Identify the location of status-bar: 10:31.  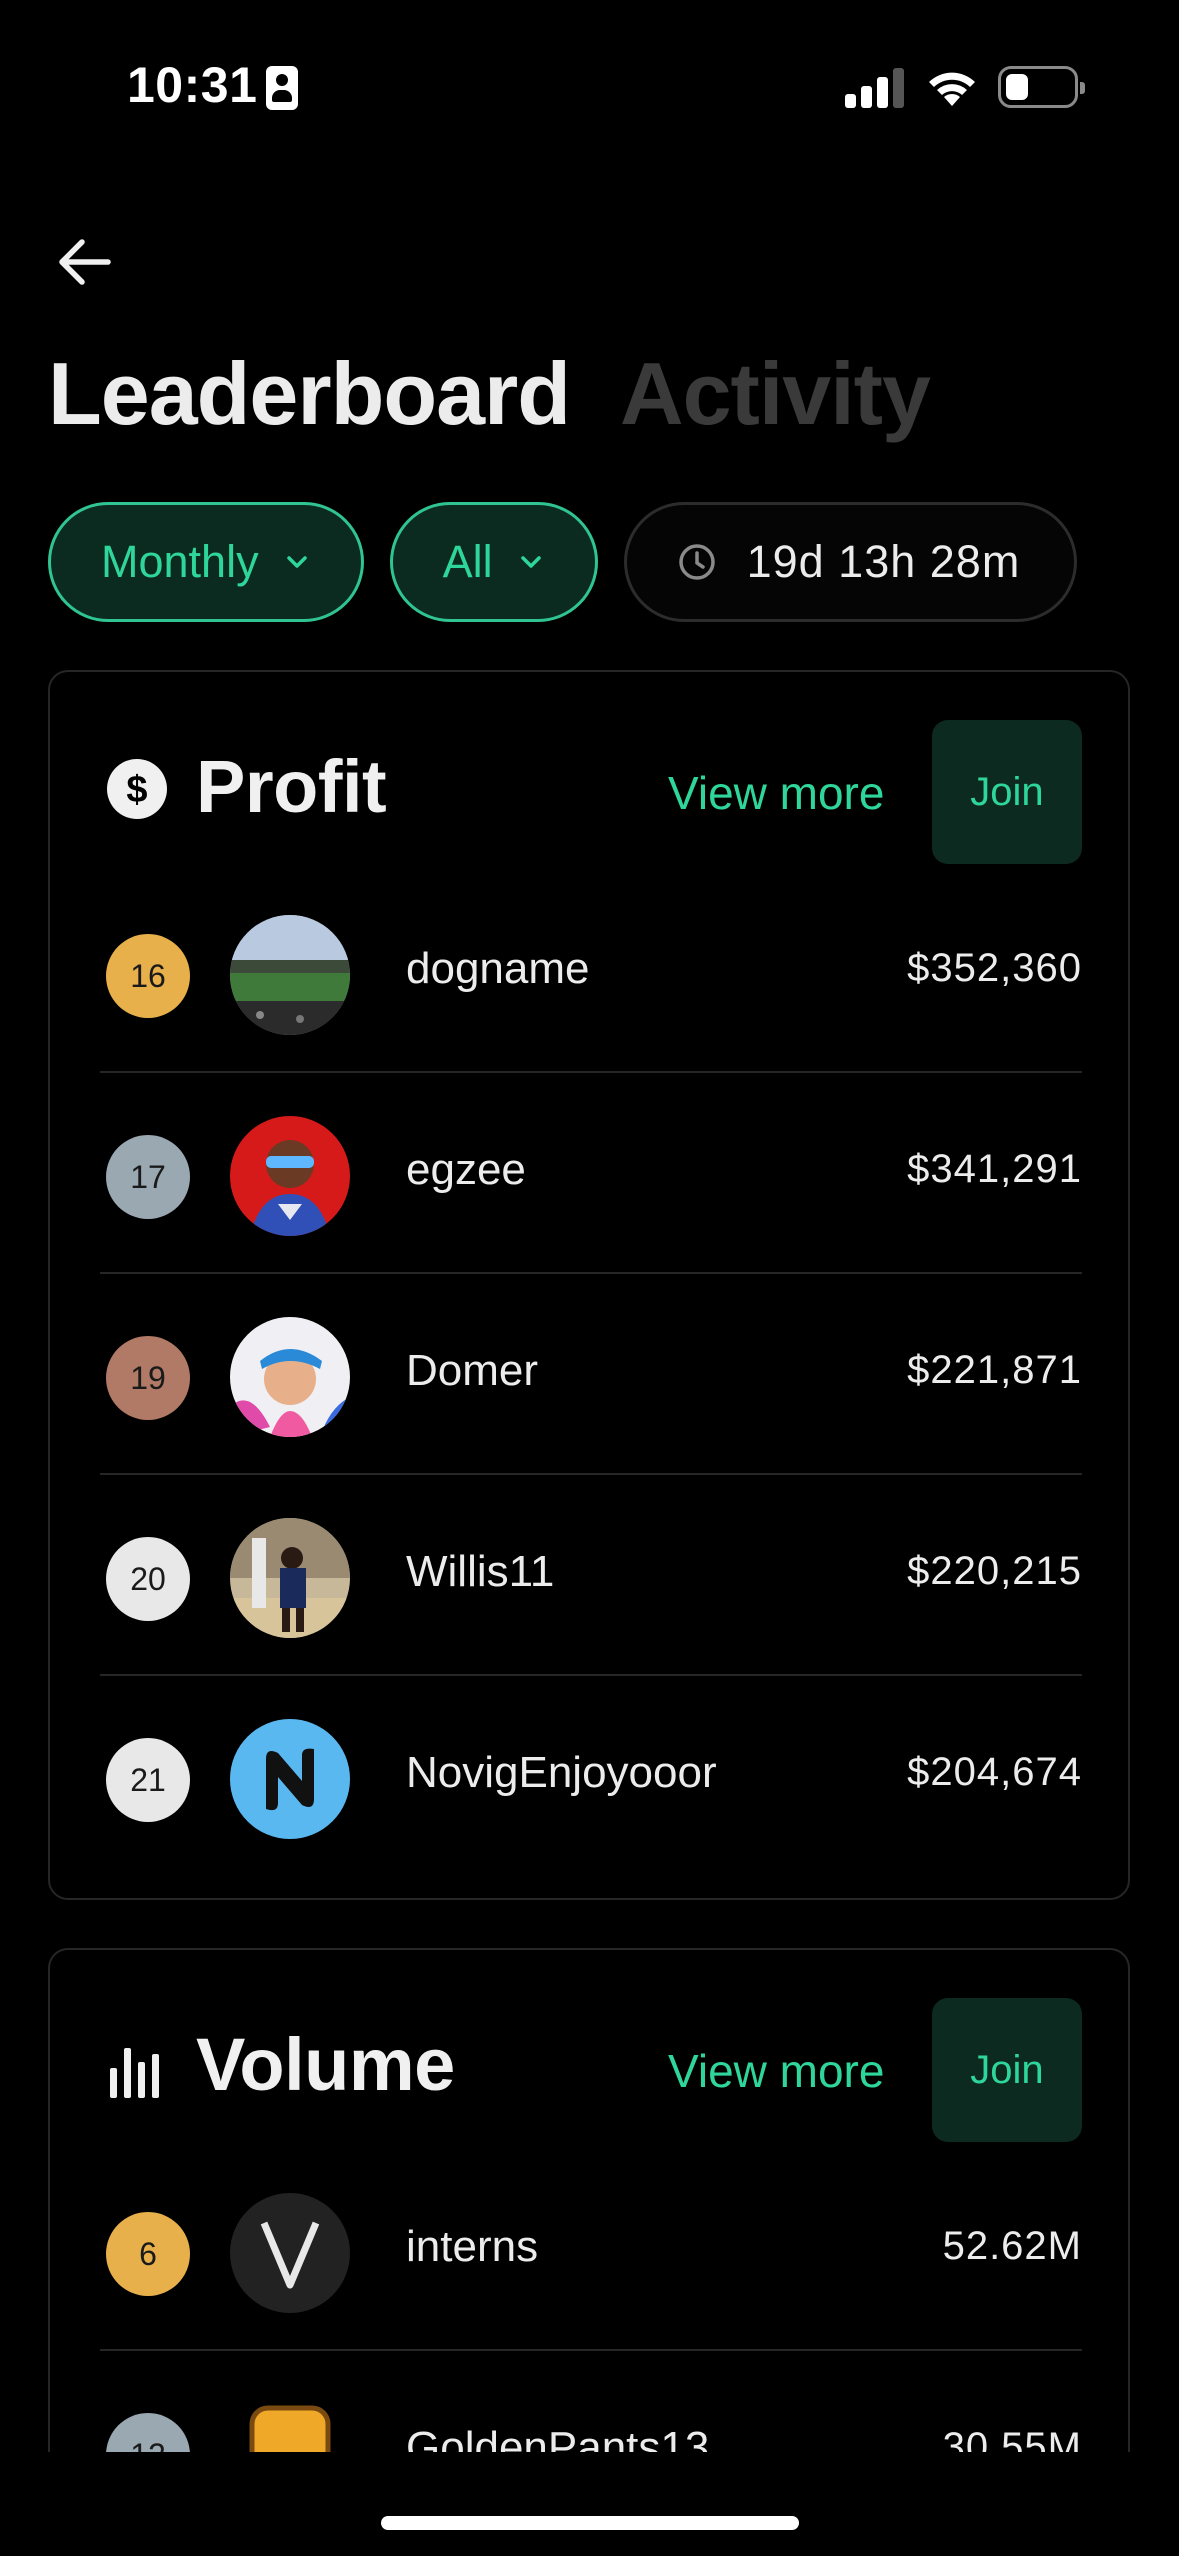
(589, 85).